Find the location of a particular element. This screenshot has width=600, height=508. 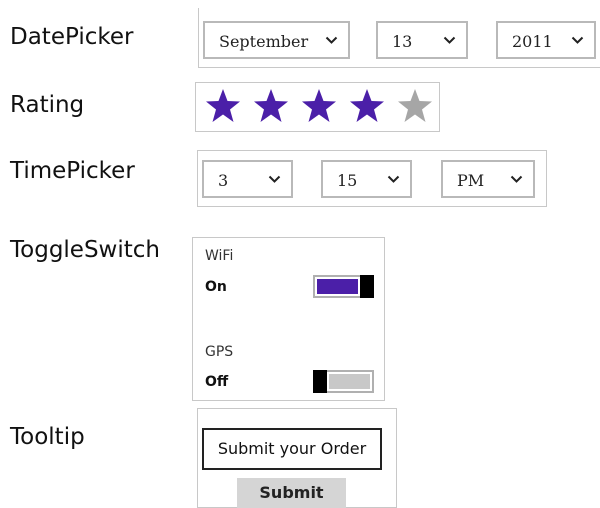

rating-control is located at coordinates (317, 107).